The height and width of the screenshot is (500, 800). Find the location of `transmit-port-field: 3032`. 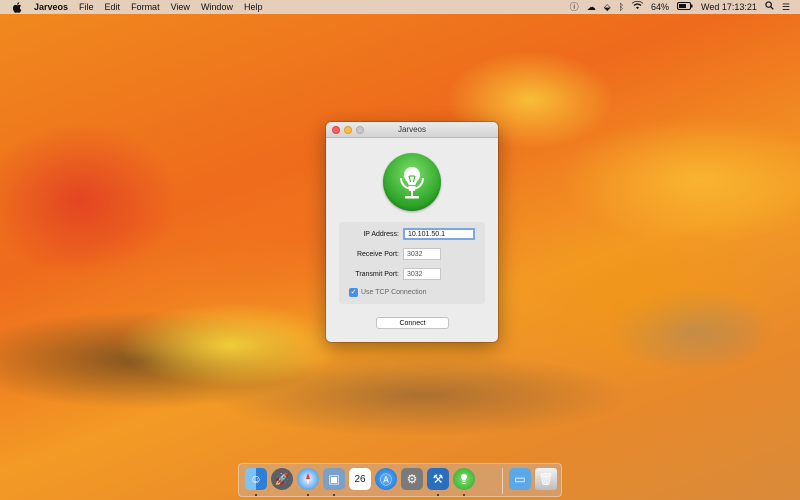

transmit-port-field: 3032 is located at coordinates (422, 274).